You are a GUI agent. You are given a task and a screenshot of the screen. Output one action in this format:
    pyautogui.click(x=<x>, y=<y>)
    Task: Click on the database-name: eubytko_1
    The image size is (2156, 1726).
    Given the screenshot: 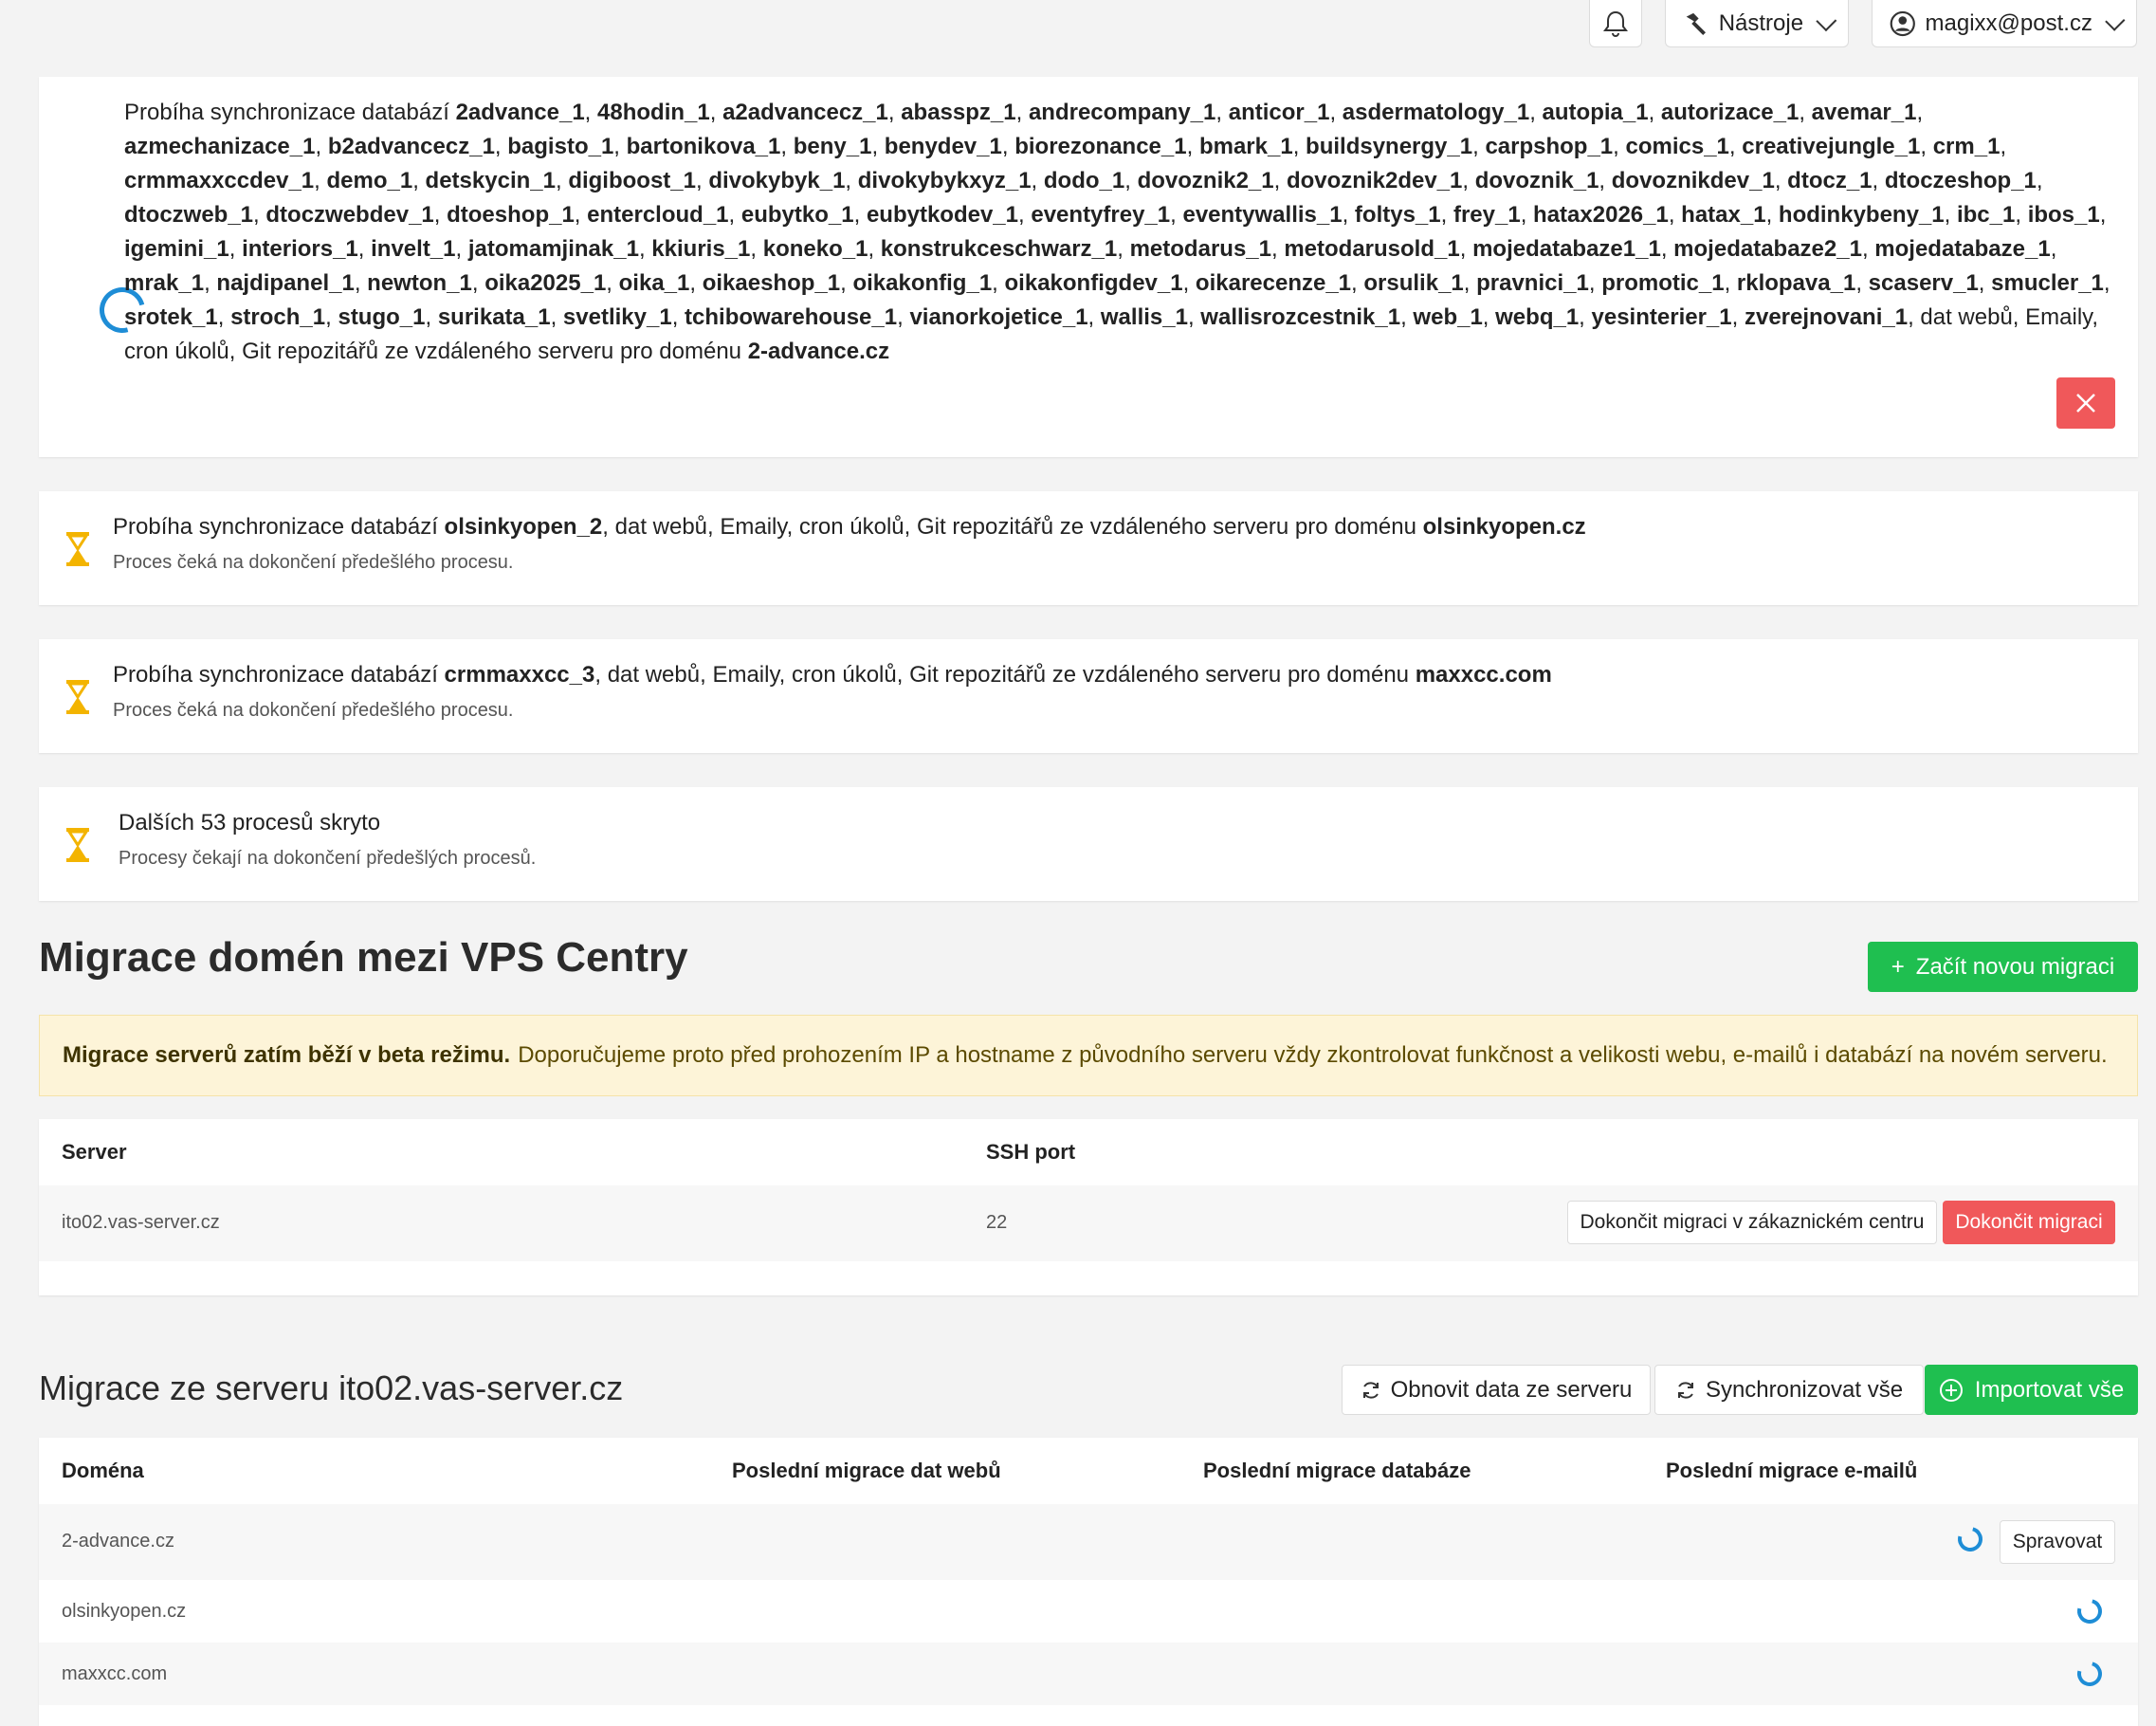 What is the action you would take?
    pyautogui.click(x=797, y=215)
    